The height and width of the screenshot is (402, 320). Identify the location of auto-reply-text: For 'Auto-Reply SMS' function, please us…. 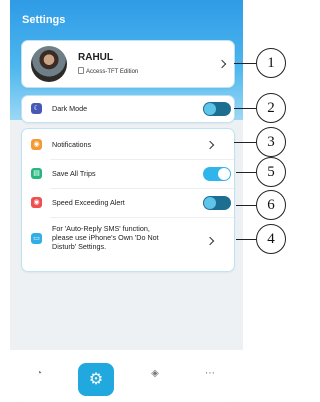
(127, 237).